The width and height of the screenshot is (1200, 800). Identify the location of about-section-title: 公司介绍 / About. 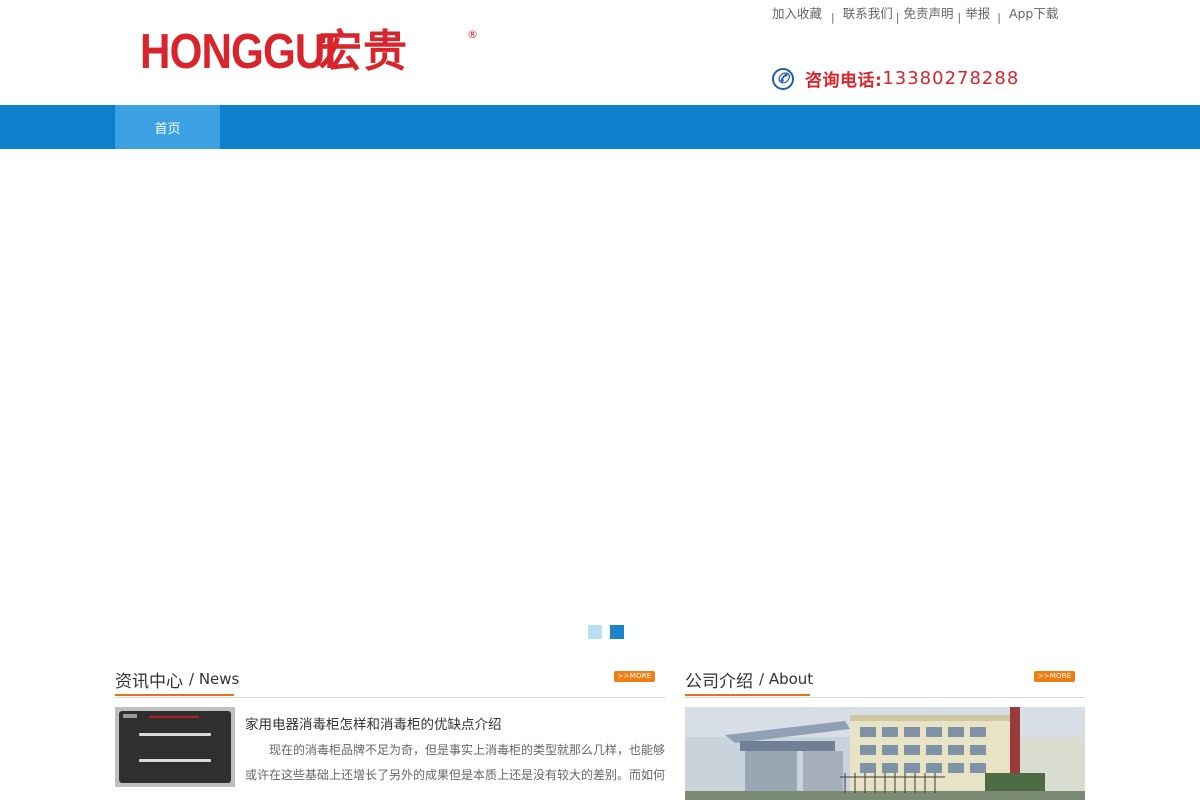
(749, 680).